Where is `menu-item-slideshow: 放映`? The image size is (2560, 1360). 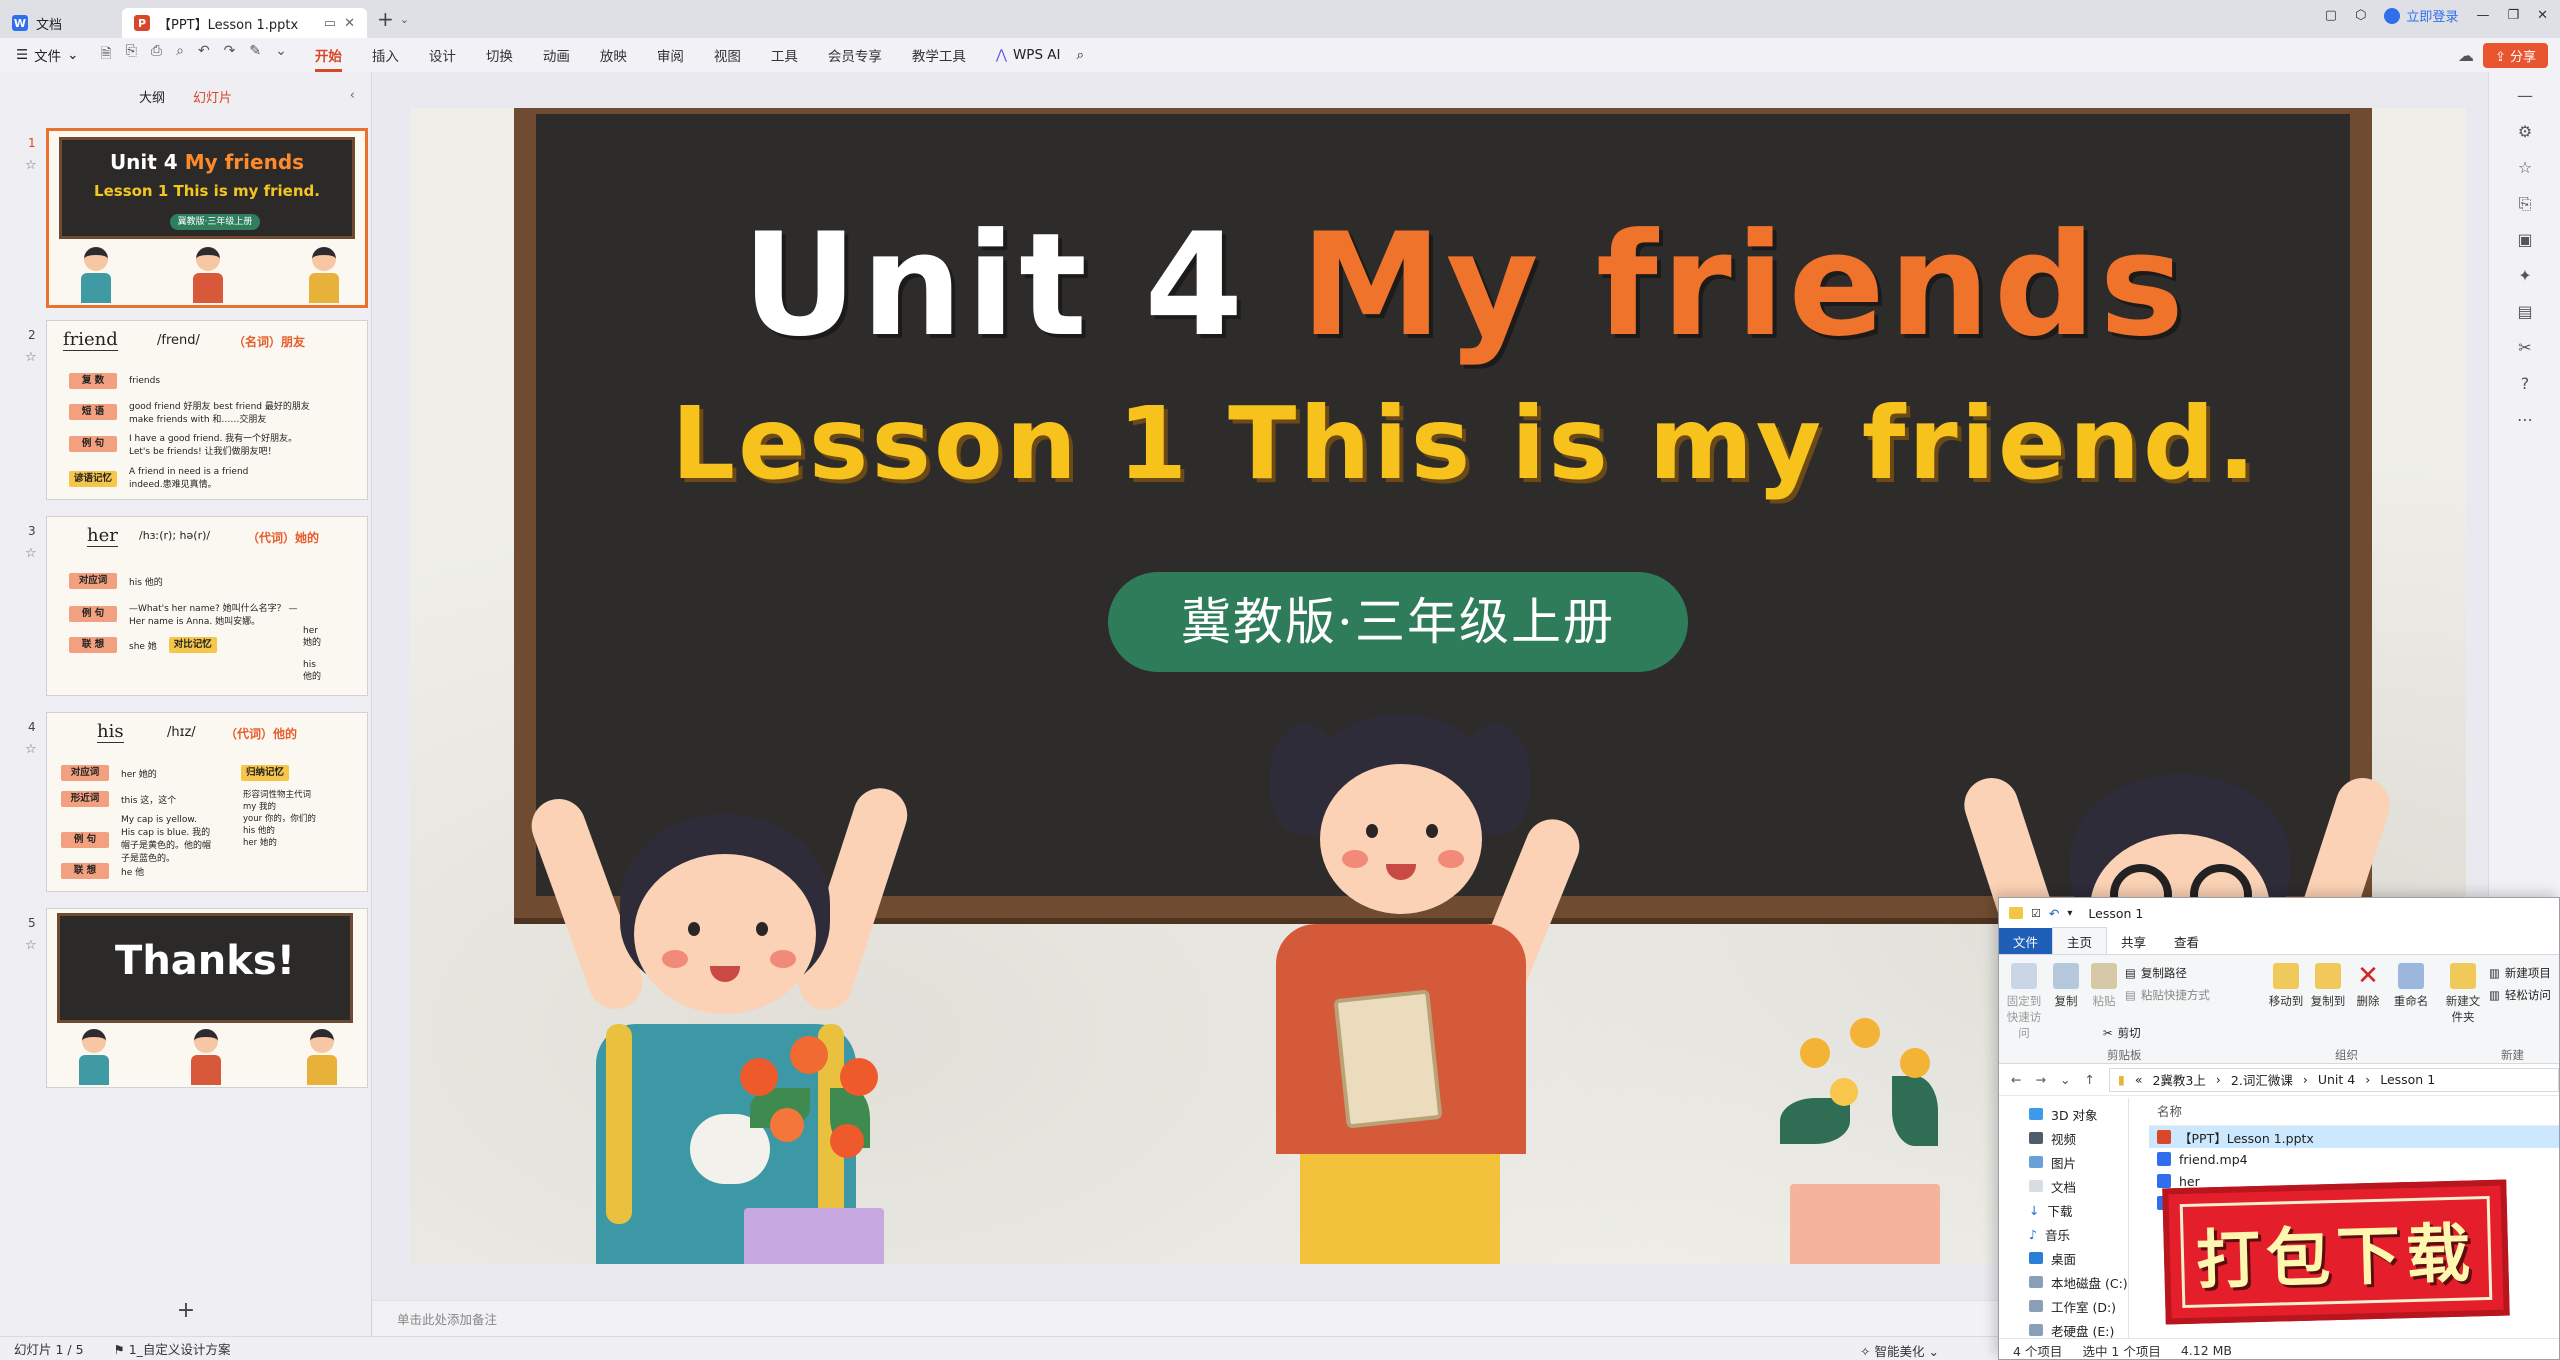
menu-item-slideshow: 放映 is located at coordinates (613, 55).